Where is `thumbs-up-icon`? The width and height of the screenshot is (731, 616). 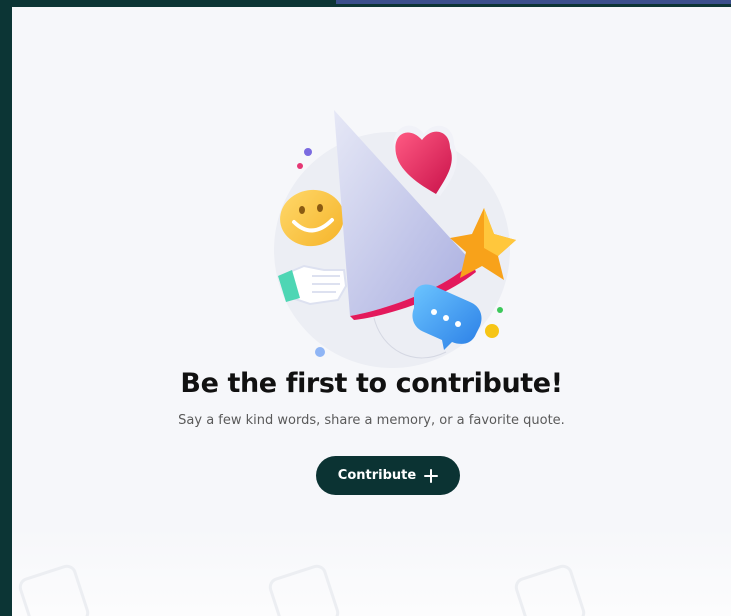
thumbs-up-icon is located at coordinates (313, 285).